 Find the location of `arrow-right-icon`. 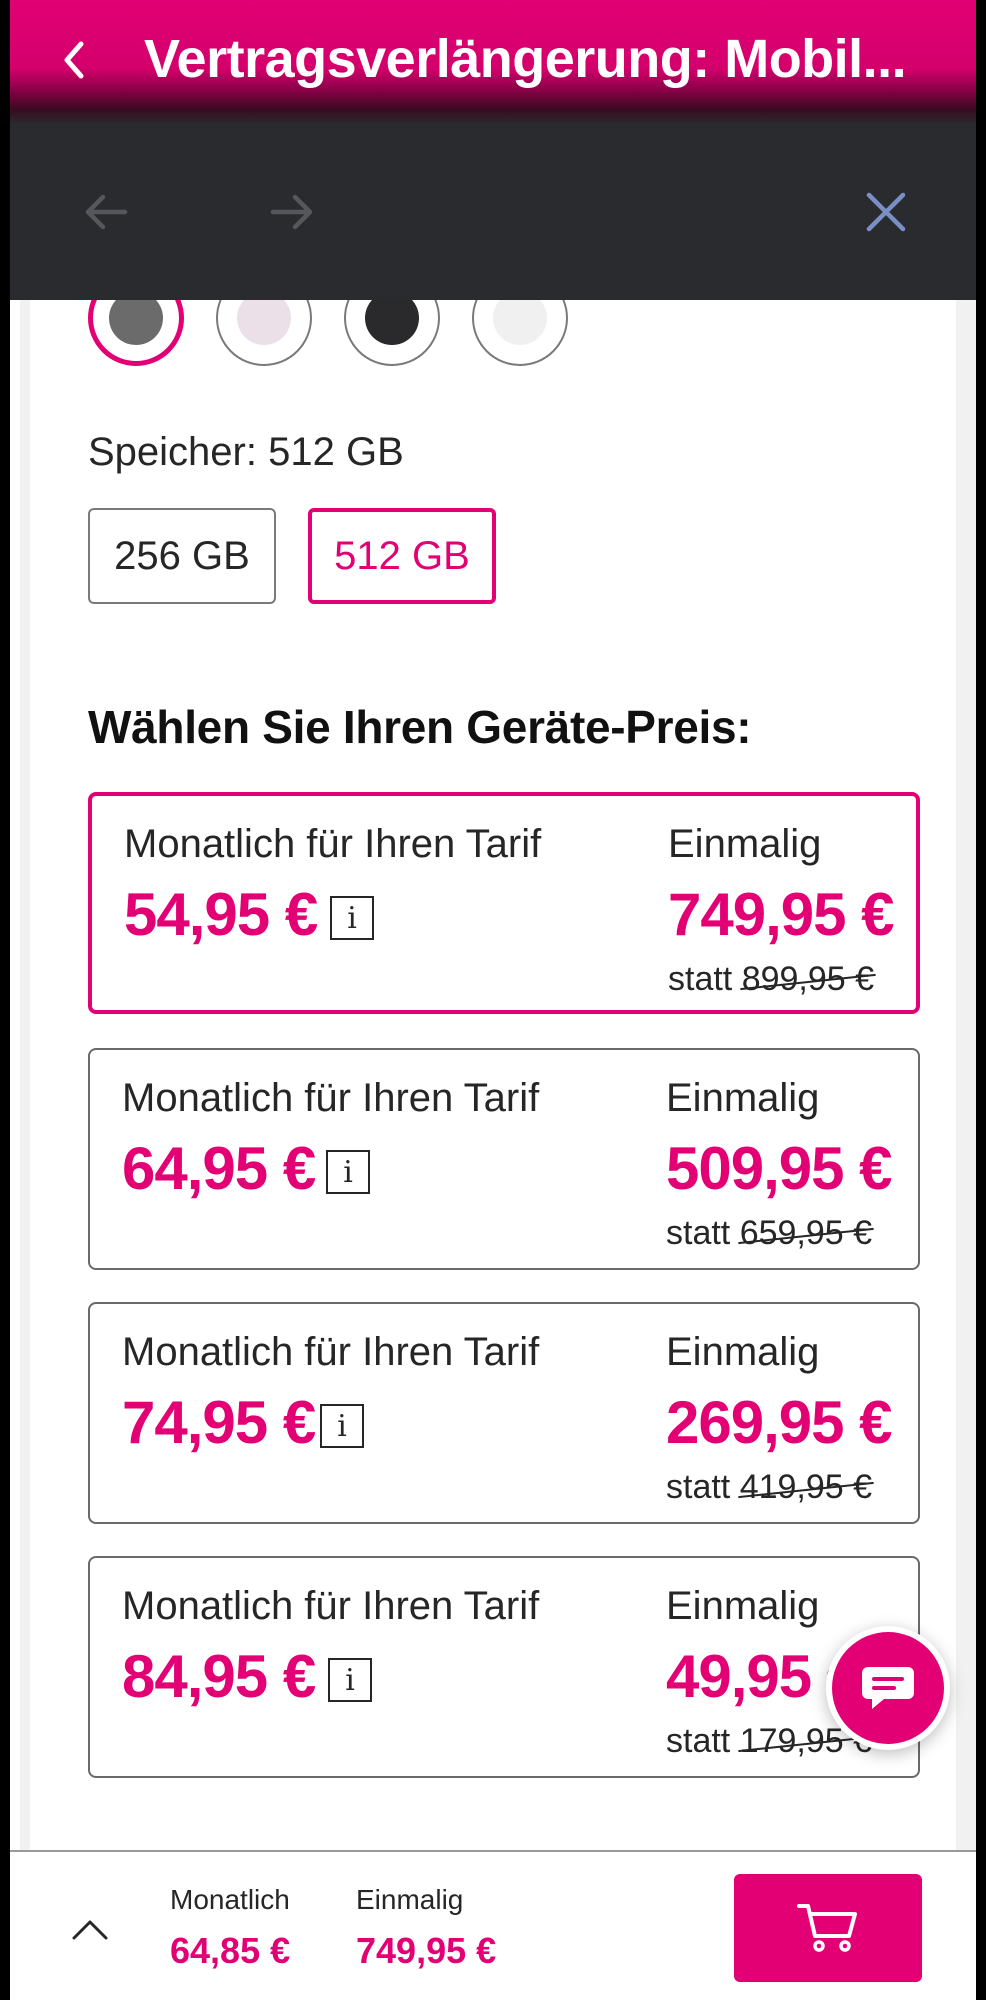

arrow-right-icon is located at coordinates (292, 212).